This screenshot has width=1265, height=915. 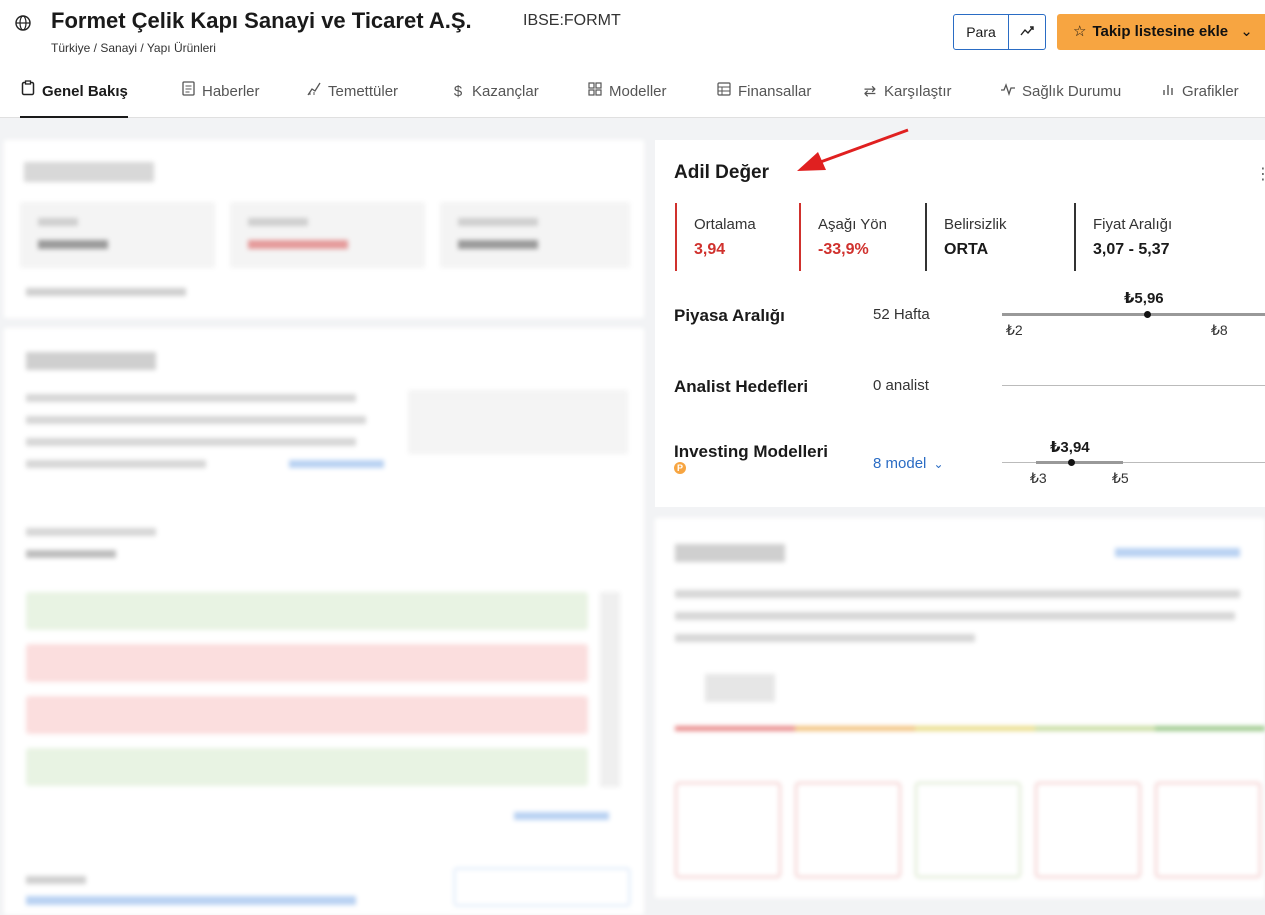 What do you see at coordinates (729, 315) in the screenshot?
I see `market-range-label: Piyasa Aralığı` at bounding box center [729, 315].